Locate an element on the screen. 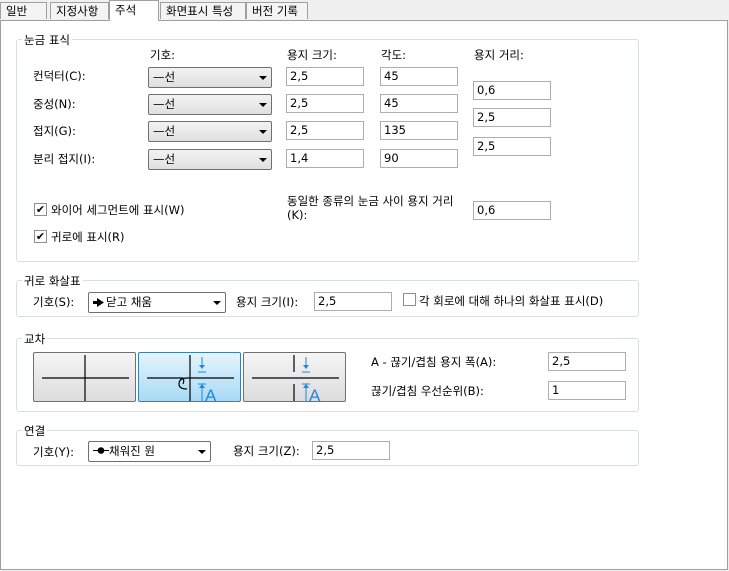 The height and width of the screenshot is (571, 729). home-run-title: 귀로 화살표 is located at coordinates (52, 281).